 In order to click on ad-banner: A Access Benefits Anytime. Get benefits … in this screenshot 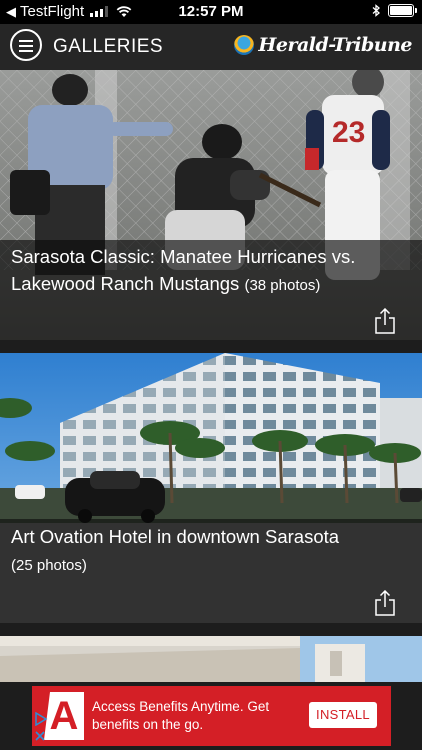, I will do `click(211, 716)`.